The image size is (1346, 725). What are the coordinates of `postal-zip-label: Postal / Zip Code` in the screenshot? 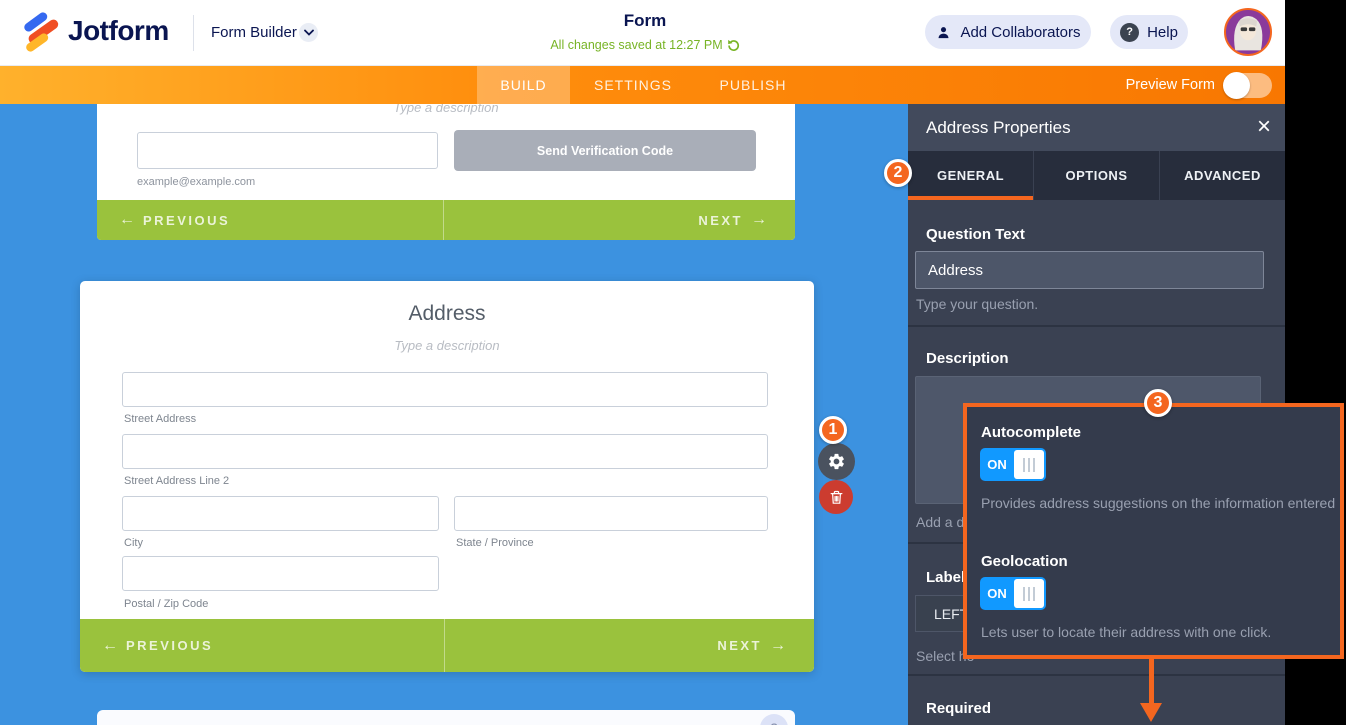 It's located at (166, 604).